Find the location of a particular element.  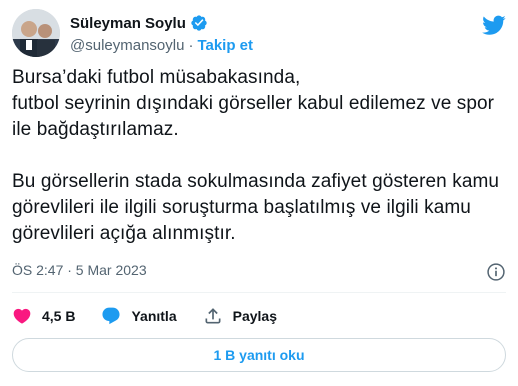

user-handle: @suleymansoylu is located at coordinates (127, 45).